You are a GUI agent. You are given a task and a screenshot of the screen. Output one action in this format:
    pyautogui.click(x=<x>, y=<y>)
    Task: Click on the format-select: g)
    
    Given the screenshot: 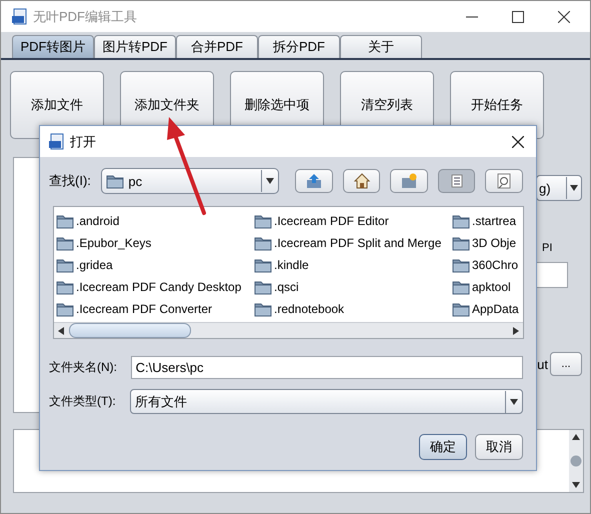 What is the action you would take?
    pyautogui.click(x=559, y=188)
    